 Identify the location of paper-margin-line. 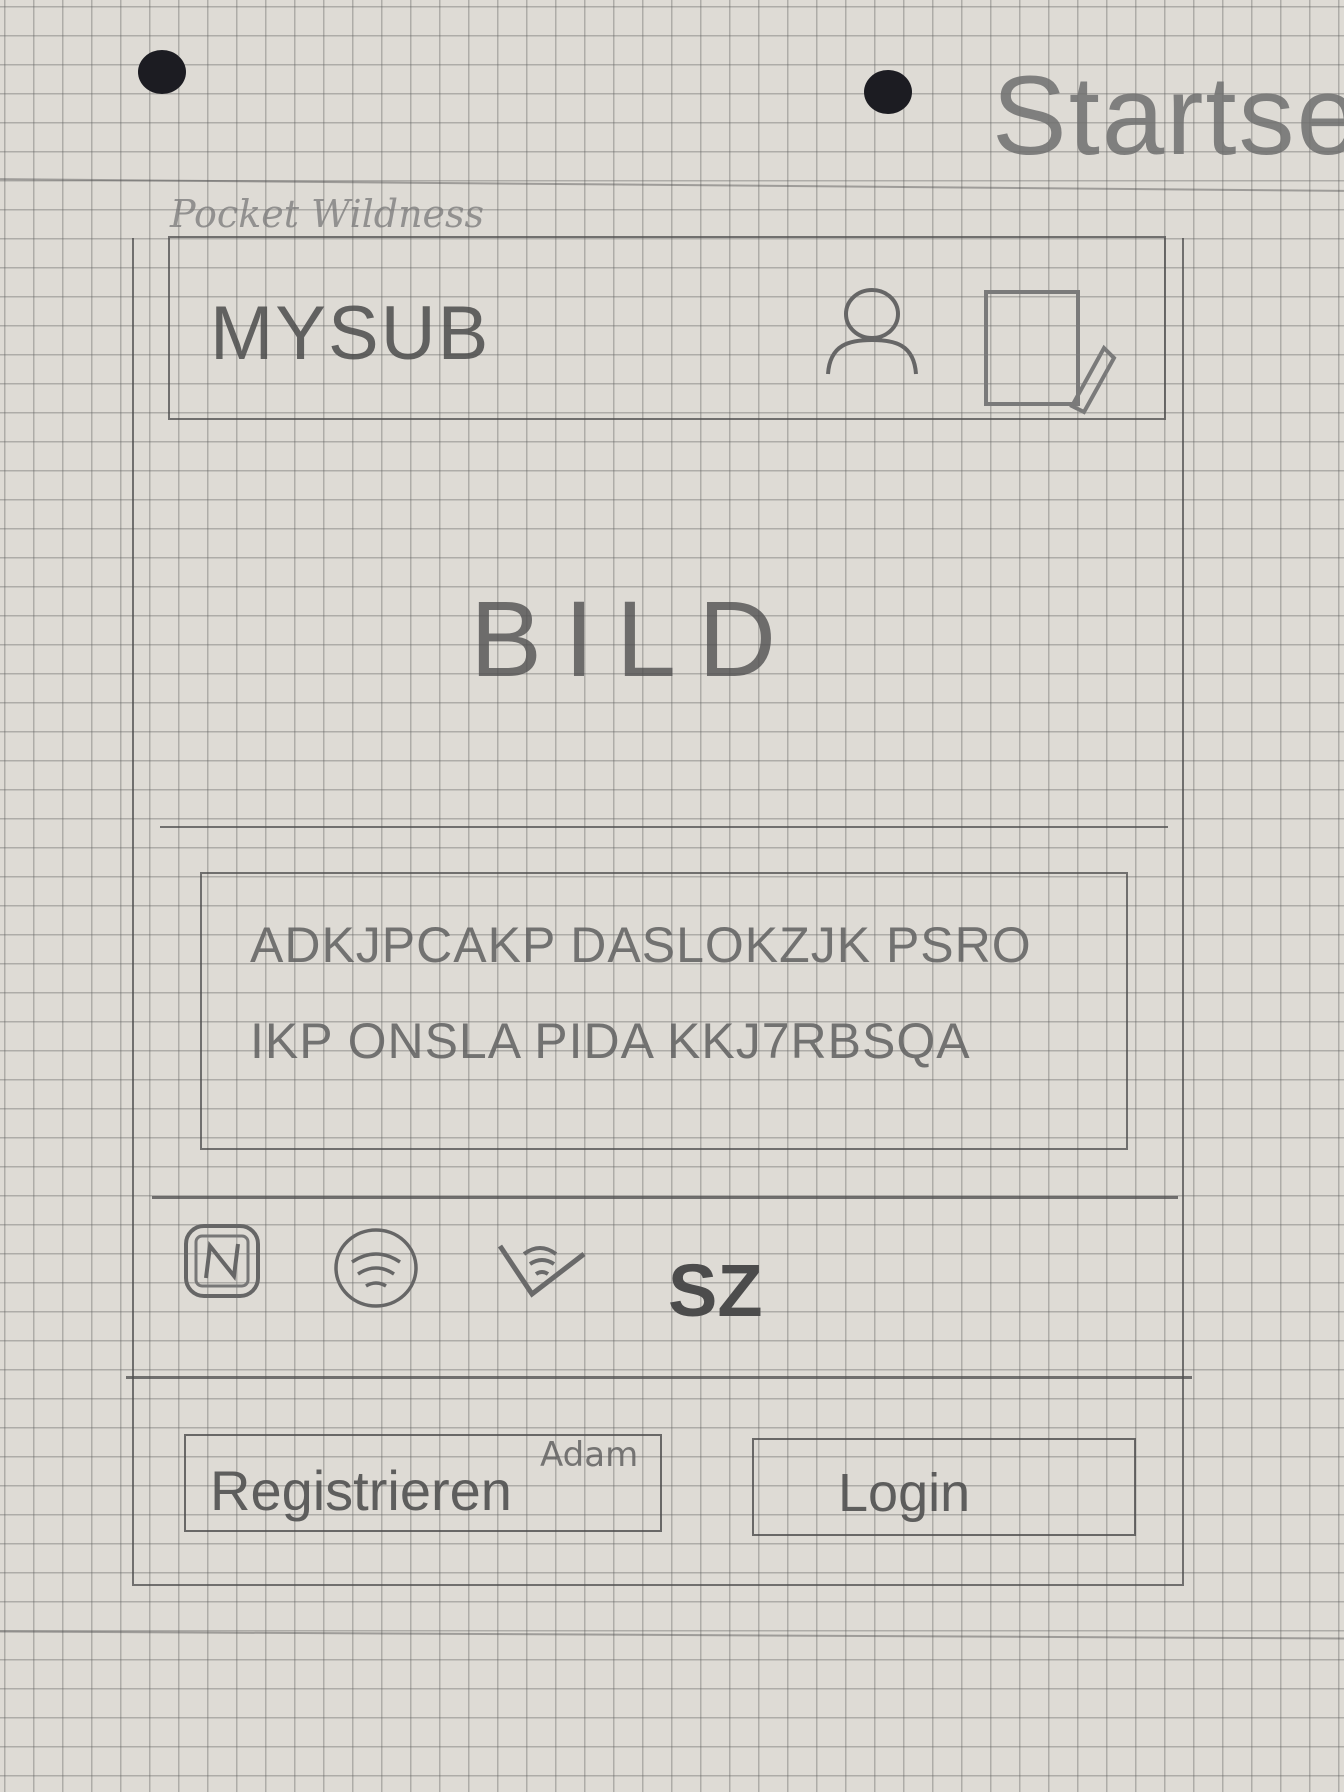
(672, 185).